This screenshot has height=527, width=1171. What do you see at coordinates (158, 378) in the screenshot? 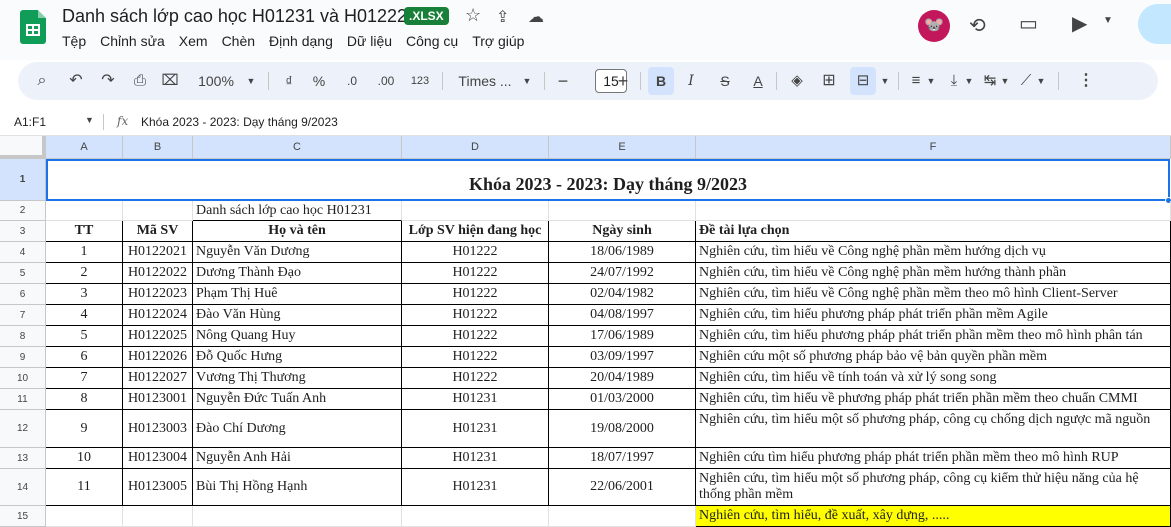
I see `table-cell: H0122027` at bounding box center [158, 378].